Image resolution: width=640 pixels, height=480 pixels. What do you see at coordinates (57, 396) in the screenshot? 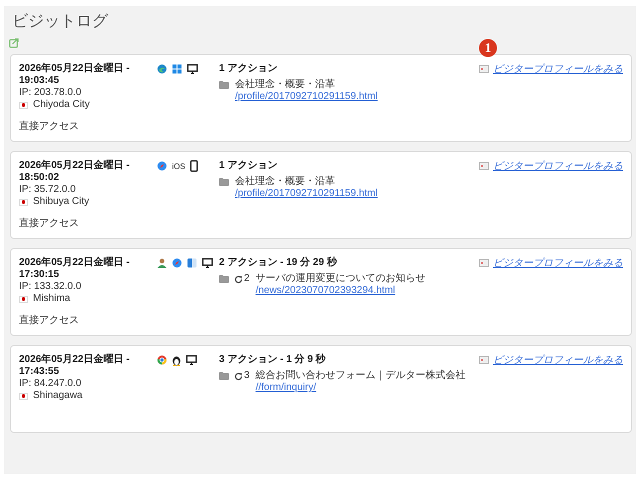
I see `city-name: Shinagawa` at bounding box center [57, 396].